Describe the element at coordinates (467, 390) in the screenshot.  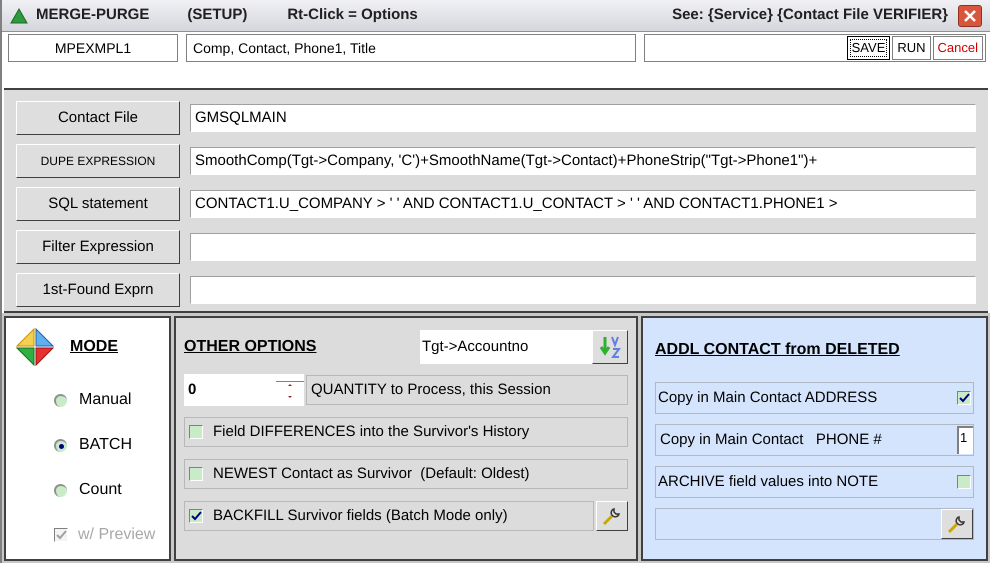
I see `quantity-label: QUANTITY to Process, this Session` at that location.